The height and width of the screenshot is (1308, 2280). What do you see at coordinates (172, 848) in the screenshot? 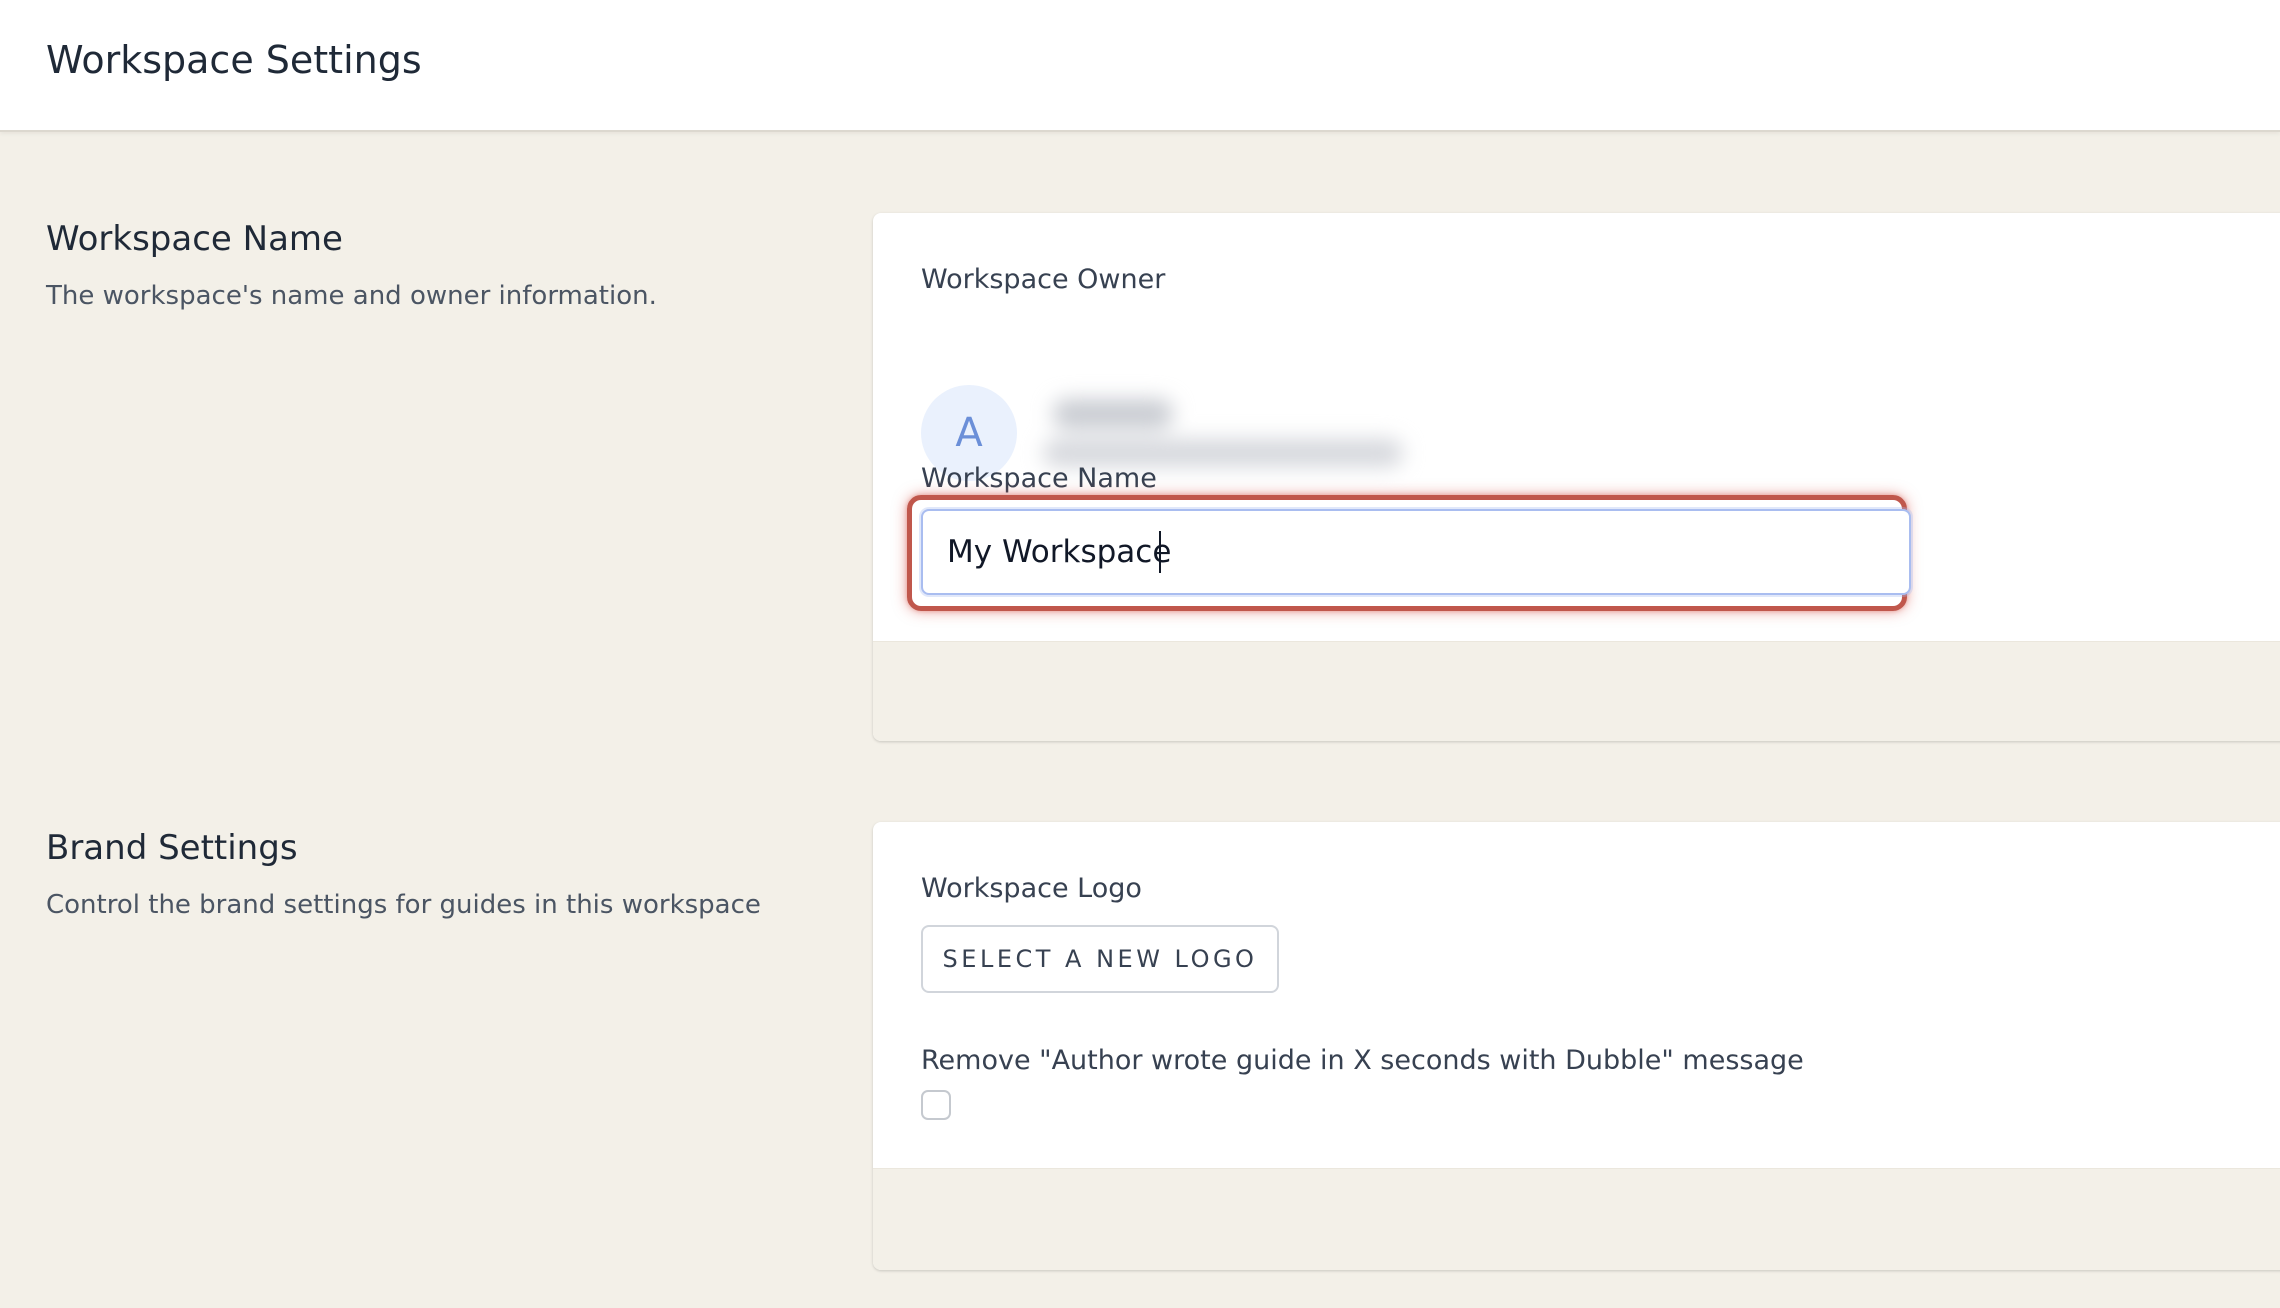
I see `brand-settings-heading: Brand Settings` at bounding box center [172, 848].